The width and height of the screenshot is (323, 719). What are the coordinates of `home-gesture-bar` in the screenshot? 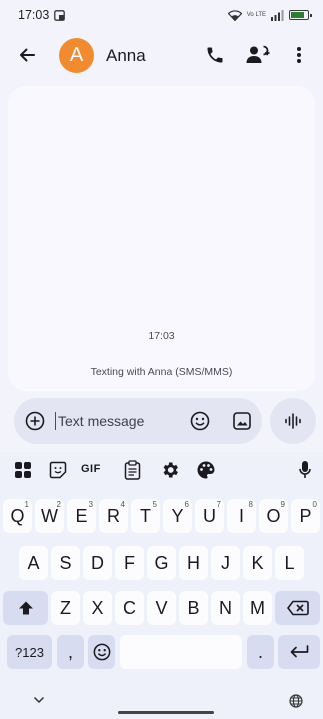 It's located at (166, 712).